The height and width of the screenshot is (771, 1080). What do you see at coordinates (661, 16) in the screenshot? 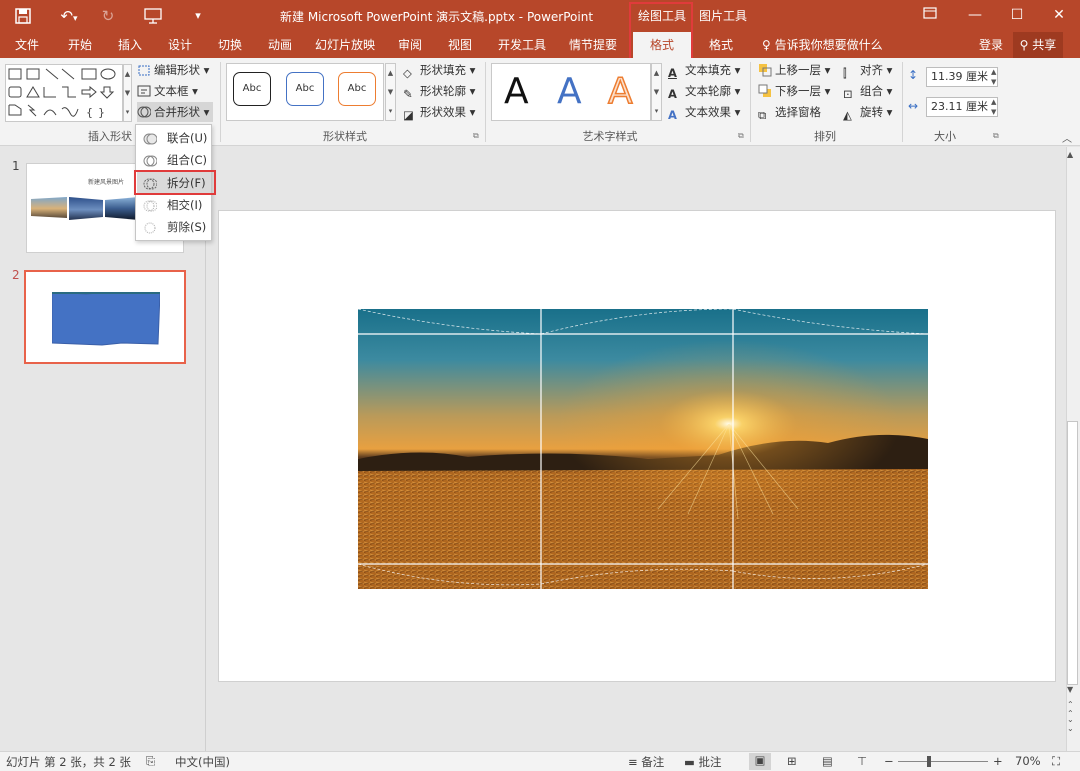
I see `drawing-tools-header: 绘图工具` at bounding box center [661, 16].